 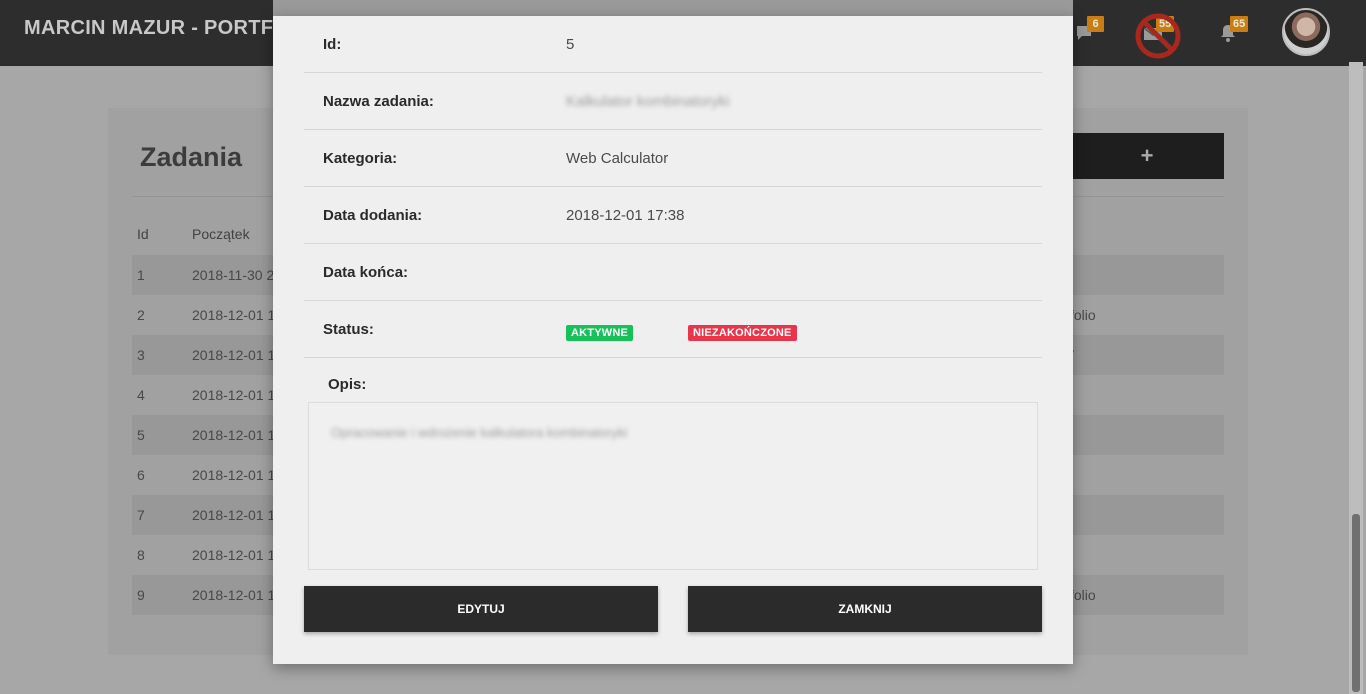 I want to click on row-id: 4, so click(x=141, y=395).